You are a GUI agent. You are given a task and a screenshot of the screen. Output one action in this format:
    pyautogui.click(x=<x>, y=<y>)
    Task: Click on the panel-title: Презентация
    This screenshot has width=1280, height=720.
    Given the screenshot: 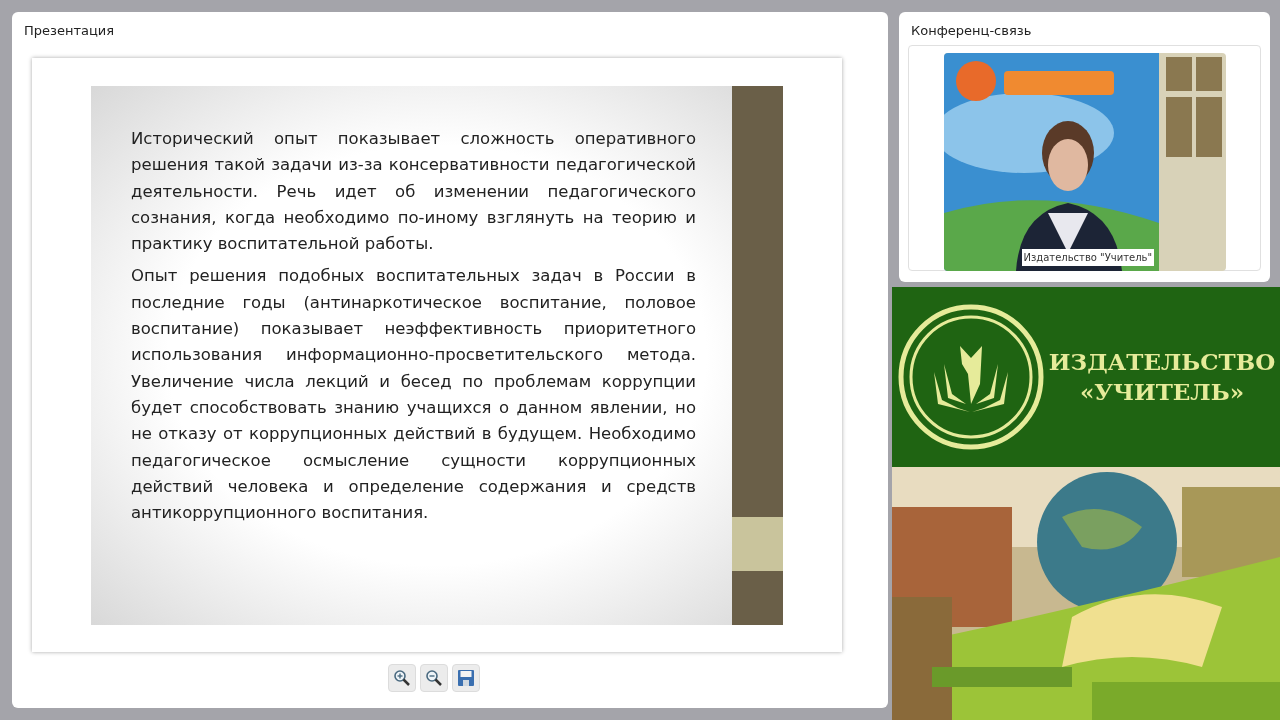 What is the action you would take?
    pyautogui.click(x=69, y=31)
    